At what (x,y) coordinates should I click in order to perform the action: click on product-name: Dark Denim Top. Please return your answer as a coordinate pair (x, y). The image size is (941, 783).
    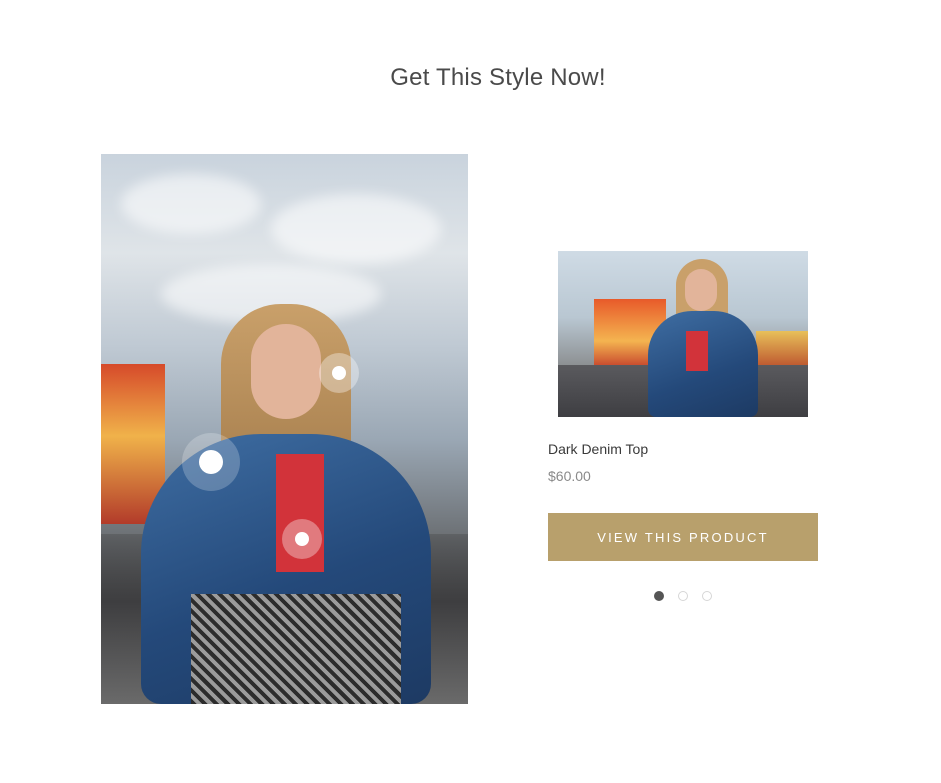
    Looking at the image, I should click on (598, 449).